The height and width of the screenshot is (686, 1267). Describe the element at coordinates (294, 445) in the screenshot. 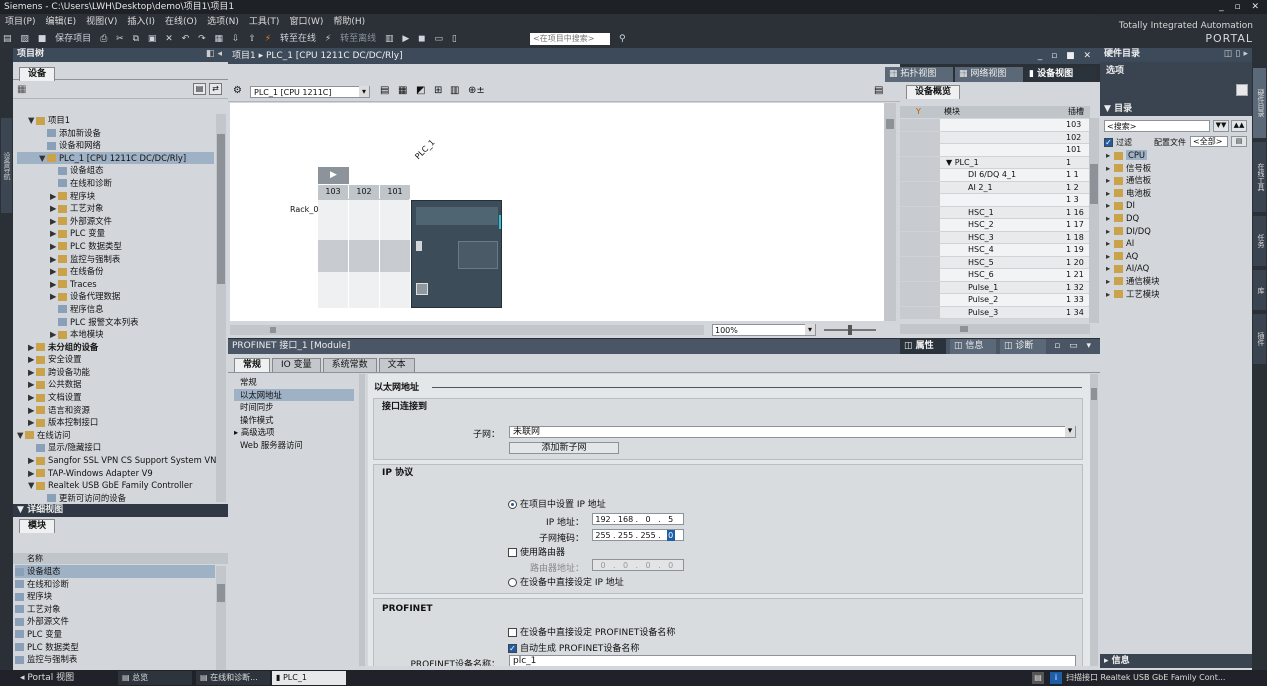

I see `inspector-nav-item: Web 服务器访问` at that location.